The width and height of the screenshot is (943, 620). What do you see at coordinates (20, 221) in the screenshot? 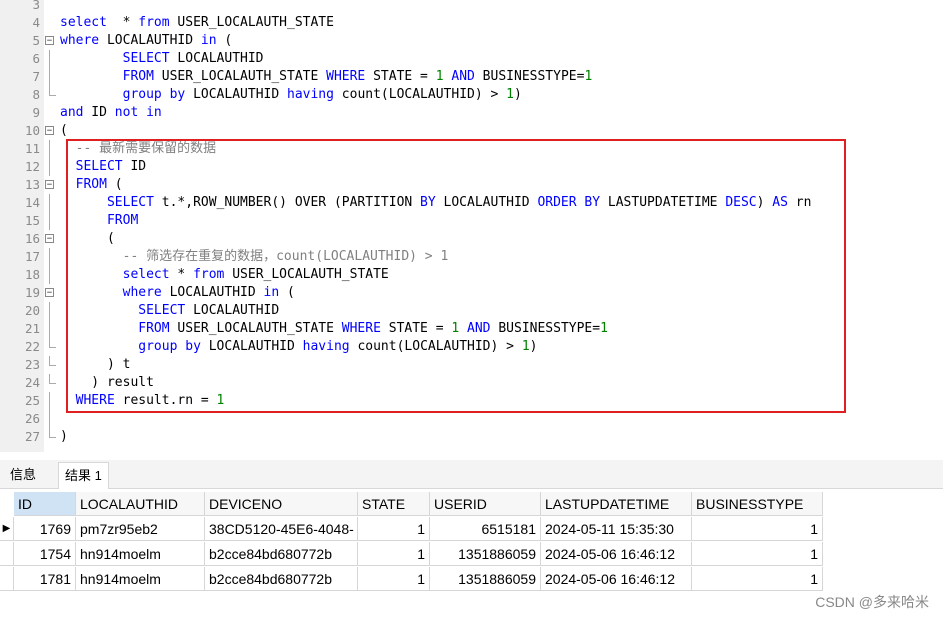
I see `line-number: 15` at bounding box center [20, 221].